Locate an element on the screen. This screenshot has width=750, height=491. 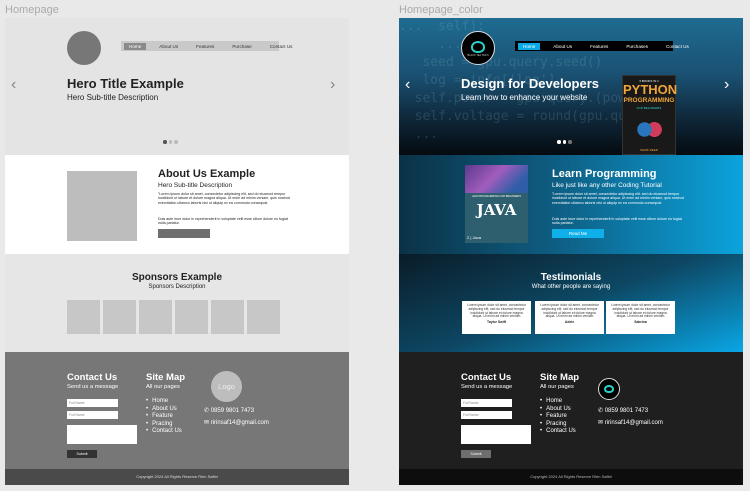
footer-logo is located at coordinates (609, 389).